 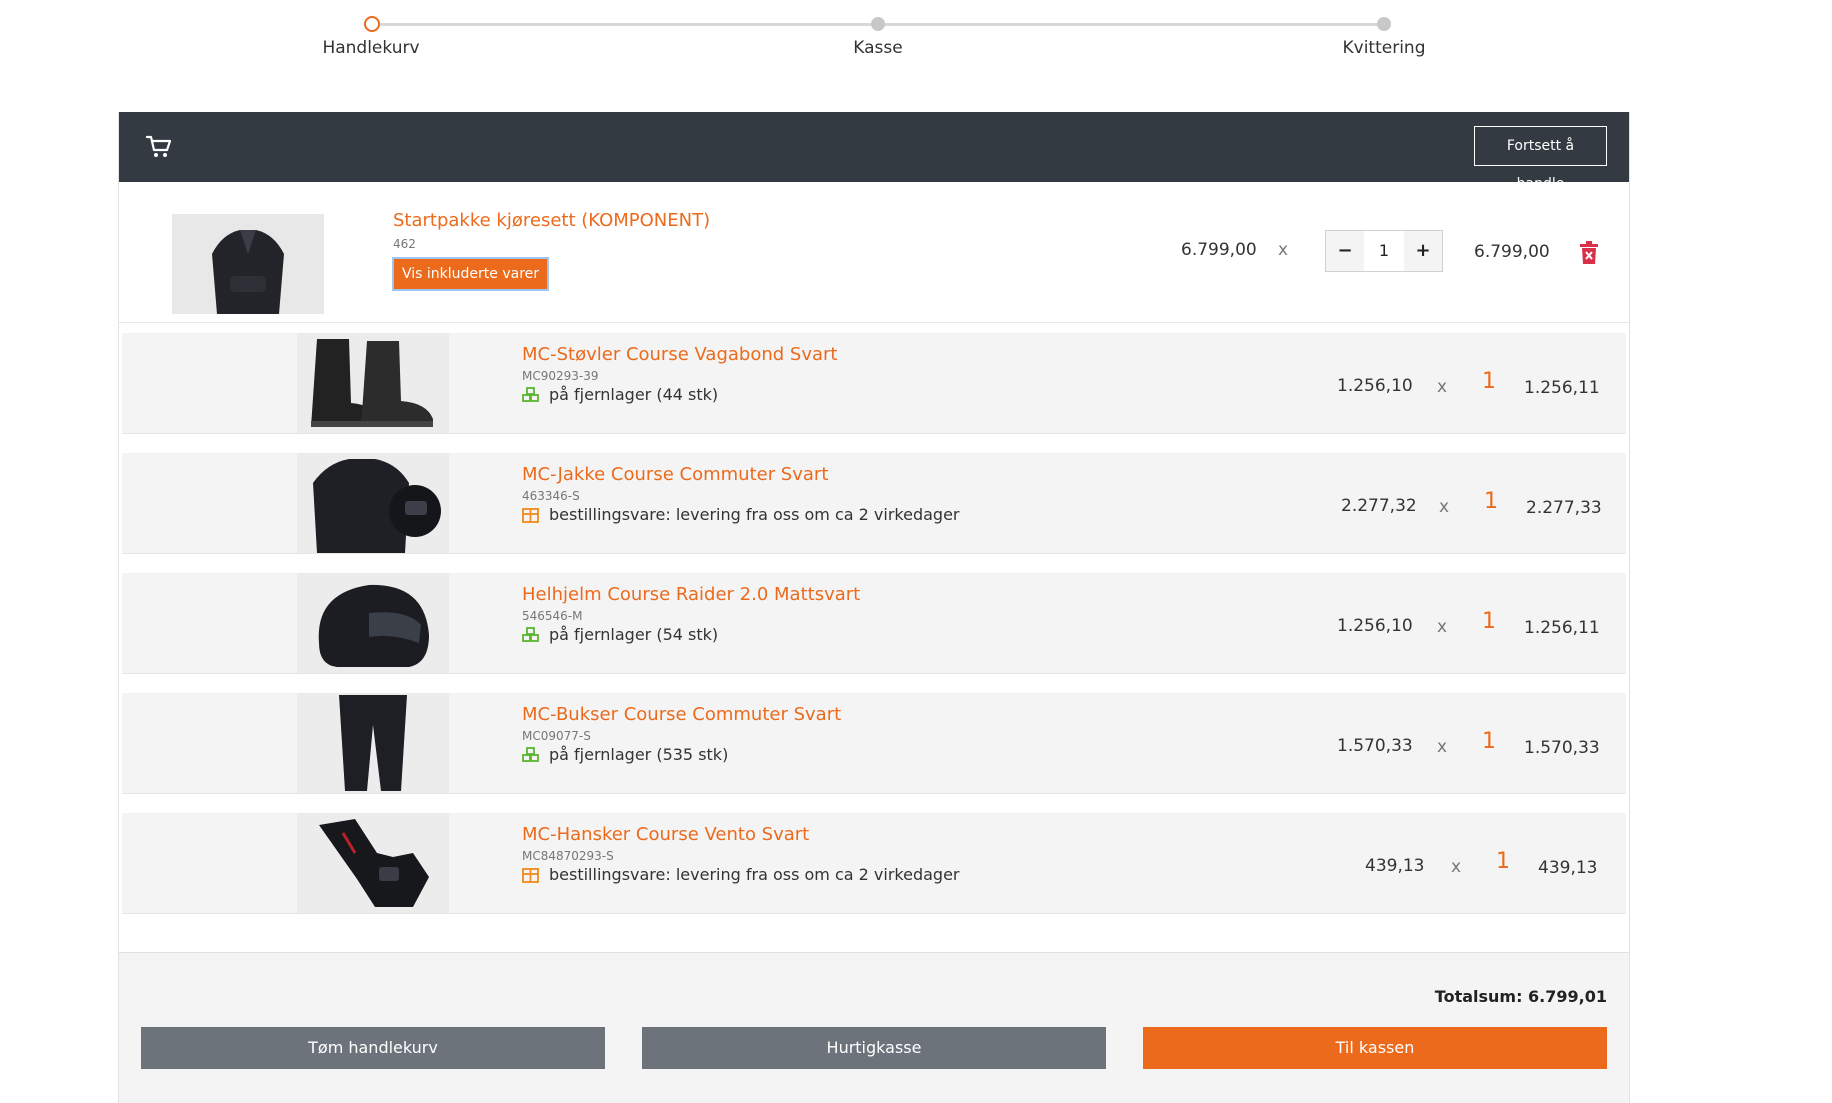 I want to click on product-sku: MC09077-S, so click(x=556, y=736).